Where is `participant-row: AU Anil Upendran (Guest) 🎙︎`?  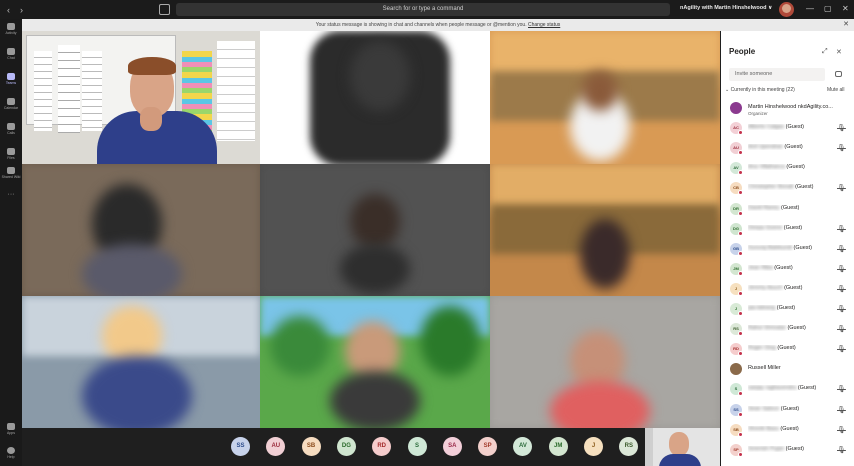 participant-row: AU Anil Upendran (Guest) 🎙︎ is located at coordinates (787, 149).